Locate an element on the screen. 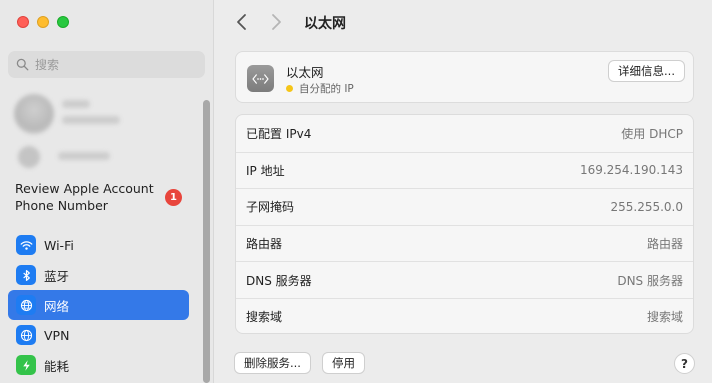  sidebar-item-label: 网络 is located at coordinates (57, 306).